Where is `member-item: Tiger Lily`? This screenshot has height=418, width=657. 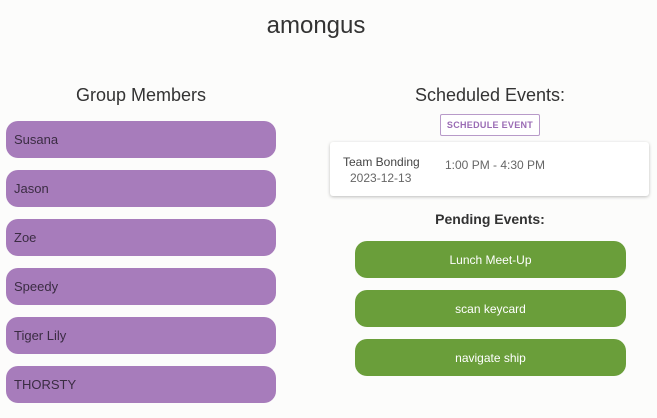 member-item: Tiger Lily is located at coordinates (141, 335).